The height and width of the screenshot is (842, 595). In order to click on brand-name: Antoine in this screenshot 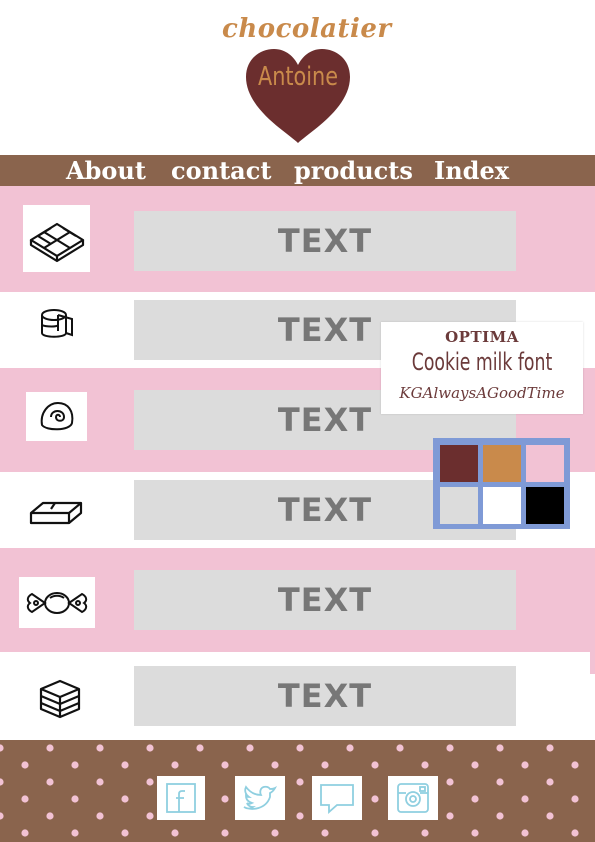, I will do `click(298, 77)`.